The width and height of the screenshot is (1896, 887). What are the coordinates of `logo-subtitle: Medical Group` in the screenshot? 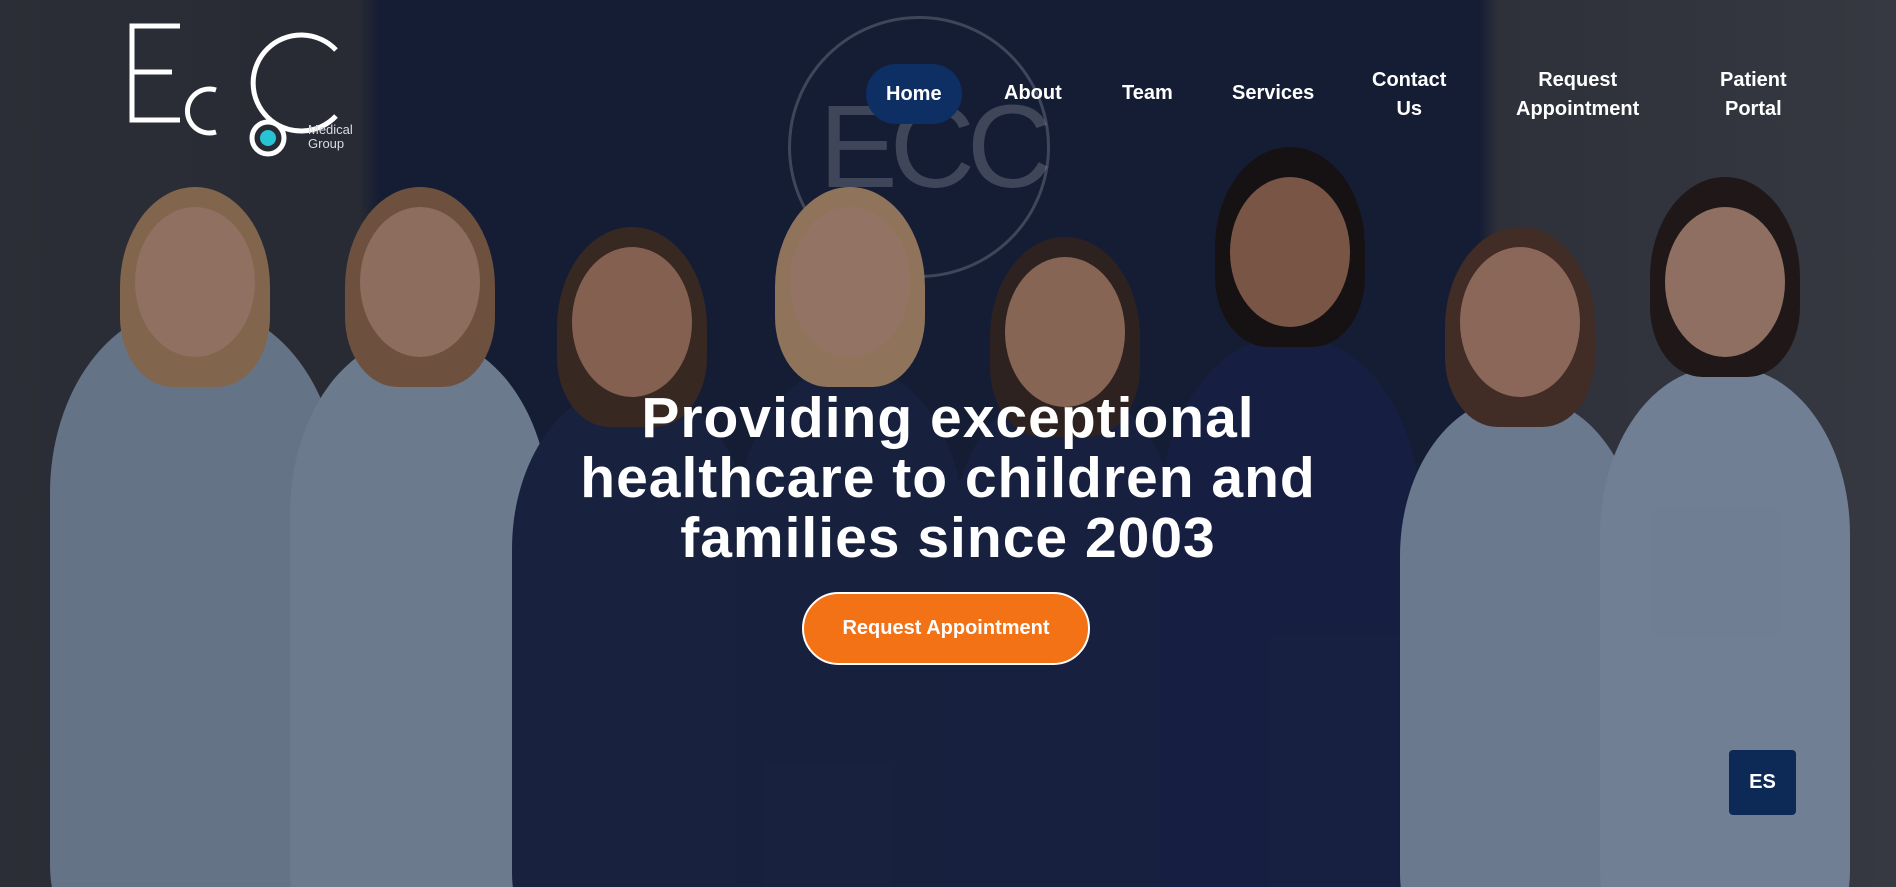 It's located at (343, 137).